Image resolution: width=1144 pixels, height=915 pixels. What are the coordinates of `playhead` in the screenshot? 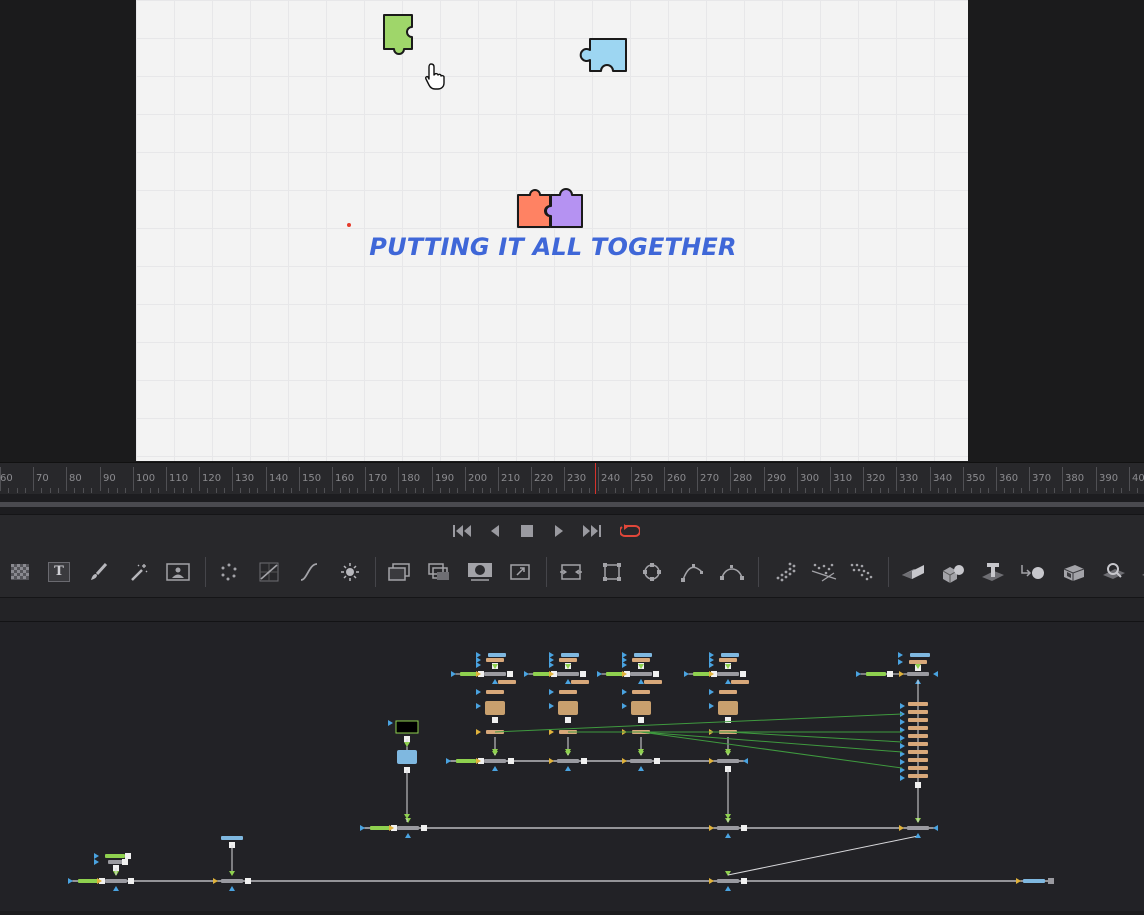 It's located at (595, 479).